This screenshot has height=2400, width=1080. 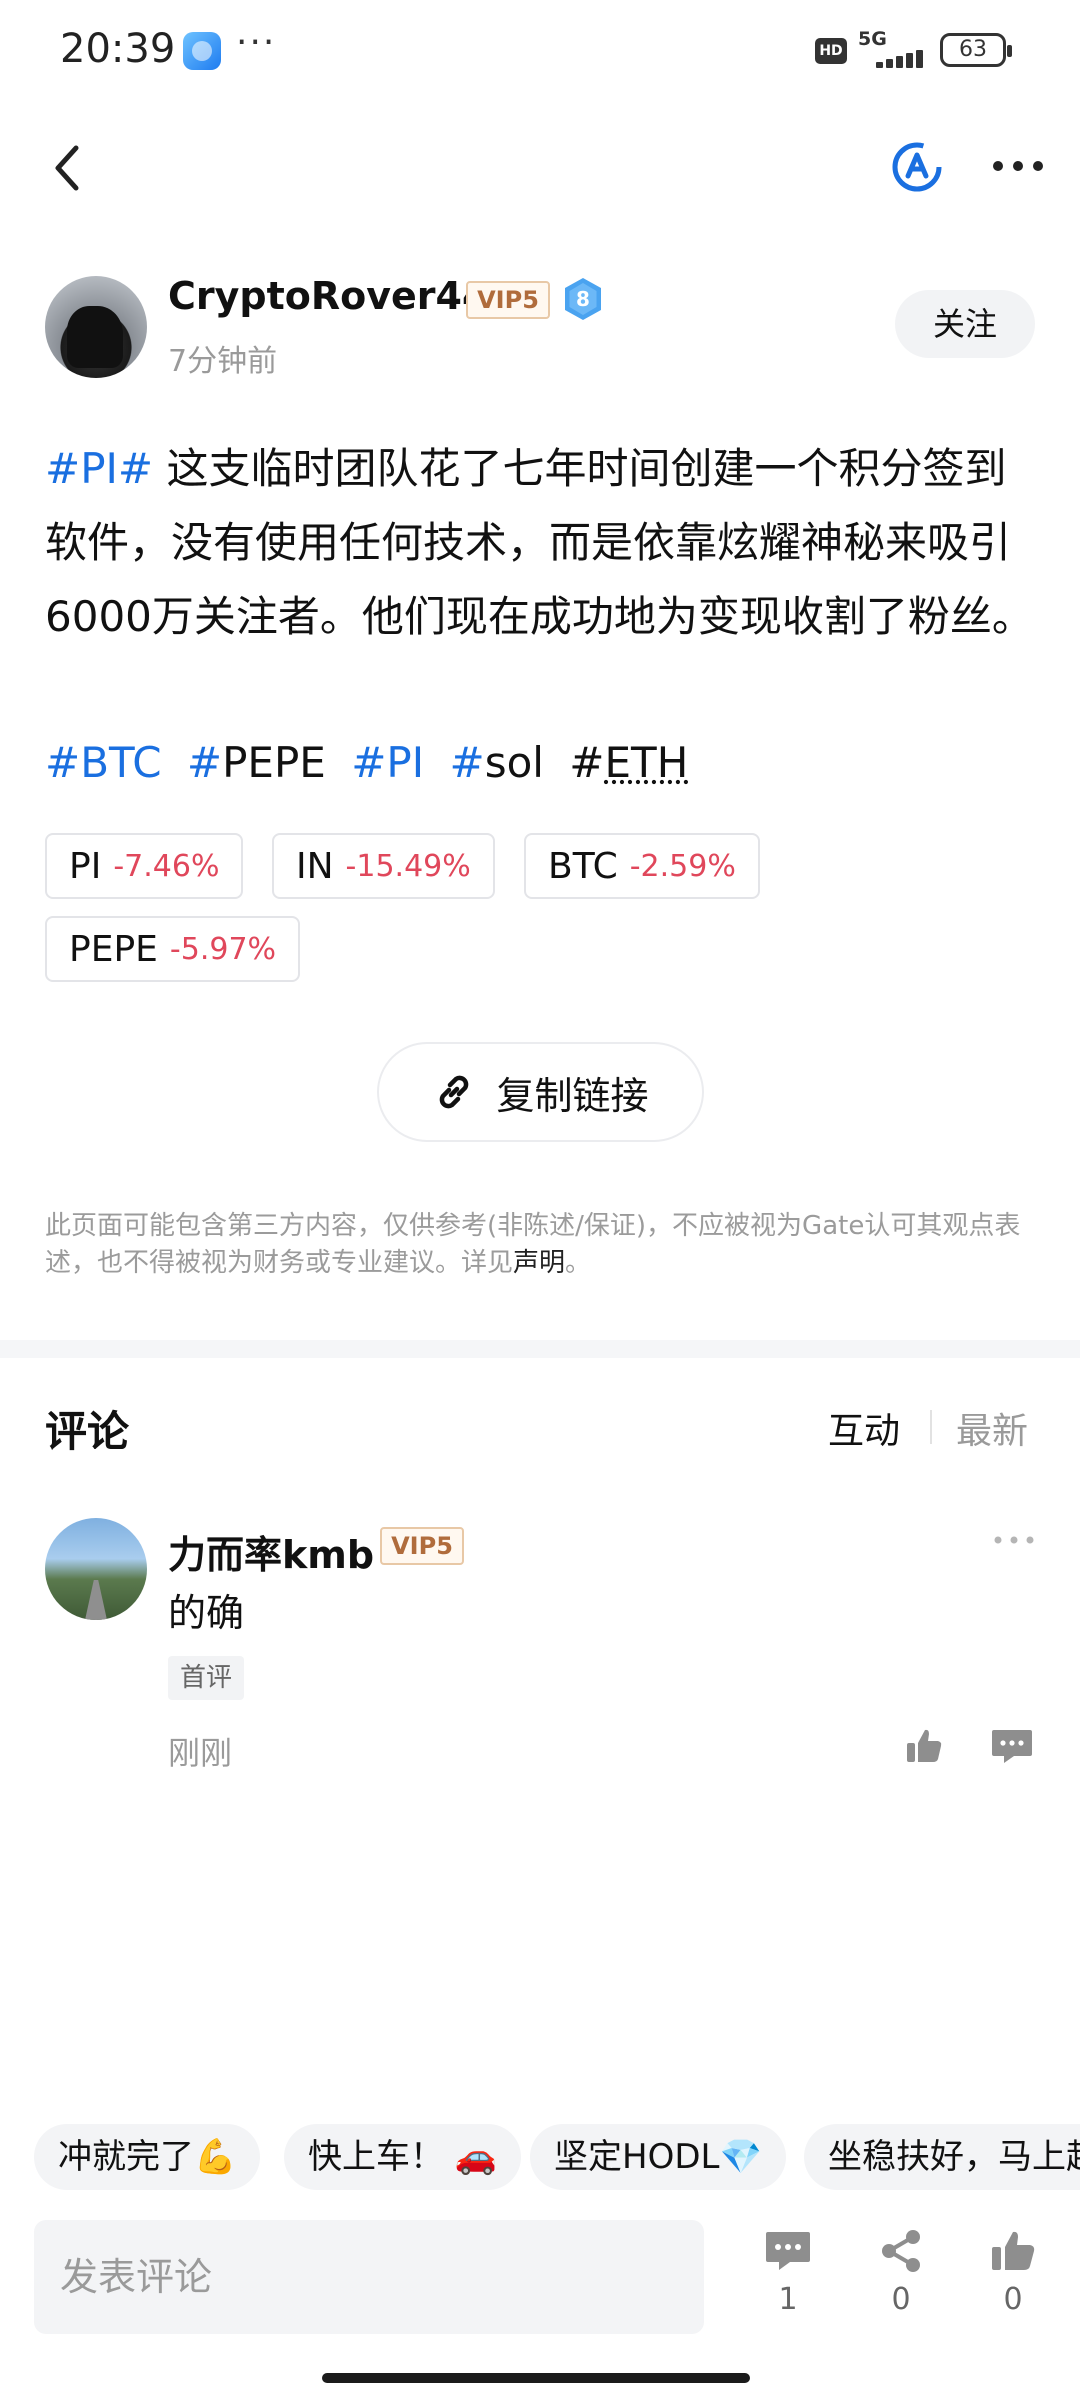 What do you see at coordinates (403, 2157) in the screenshot?
I see `quick-reply-chip: 快上车！ 🚗` at bounding box center [403, 2157].